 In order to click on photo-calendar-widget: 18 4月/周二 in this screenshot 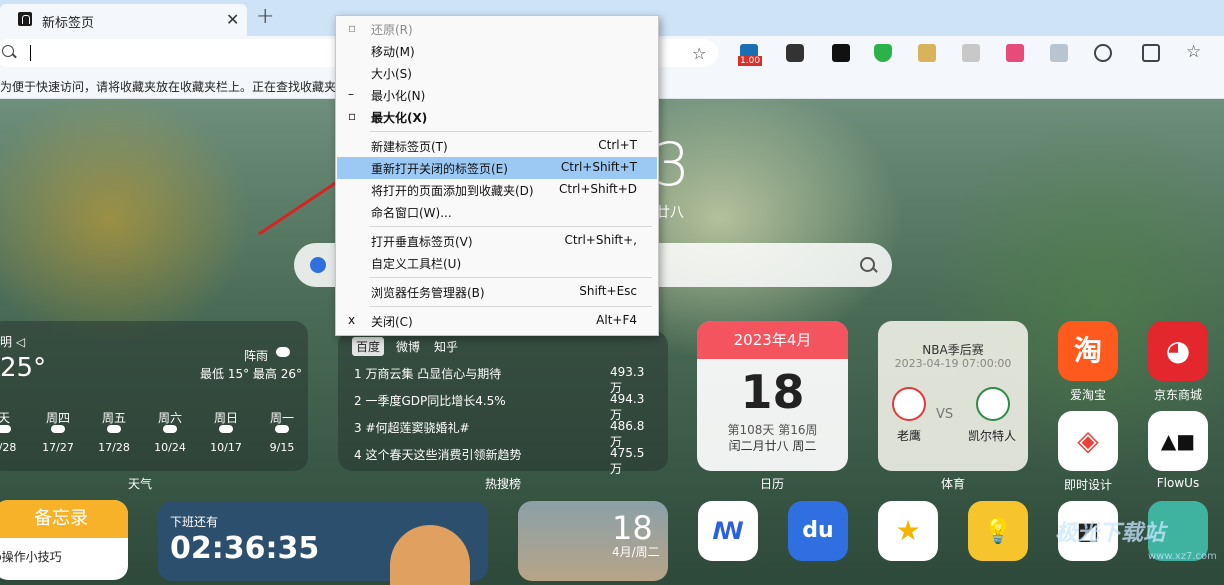, I will do `click(593, 541)`.